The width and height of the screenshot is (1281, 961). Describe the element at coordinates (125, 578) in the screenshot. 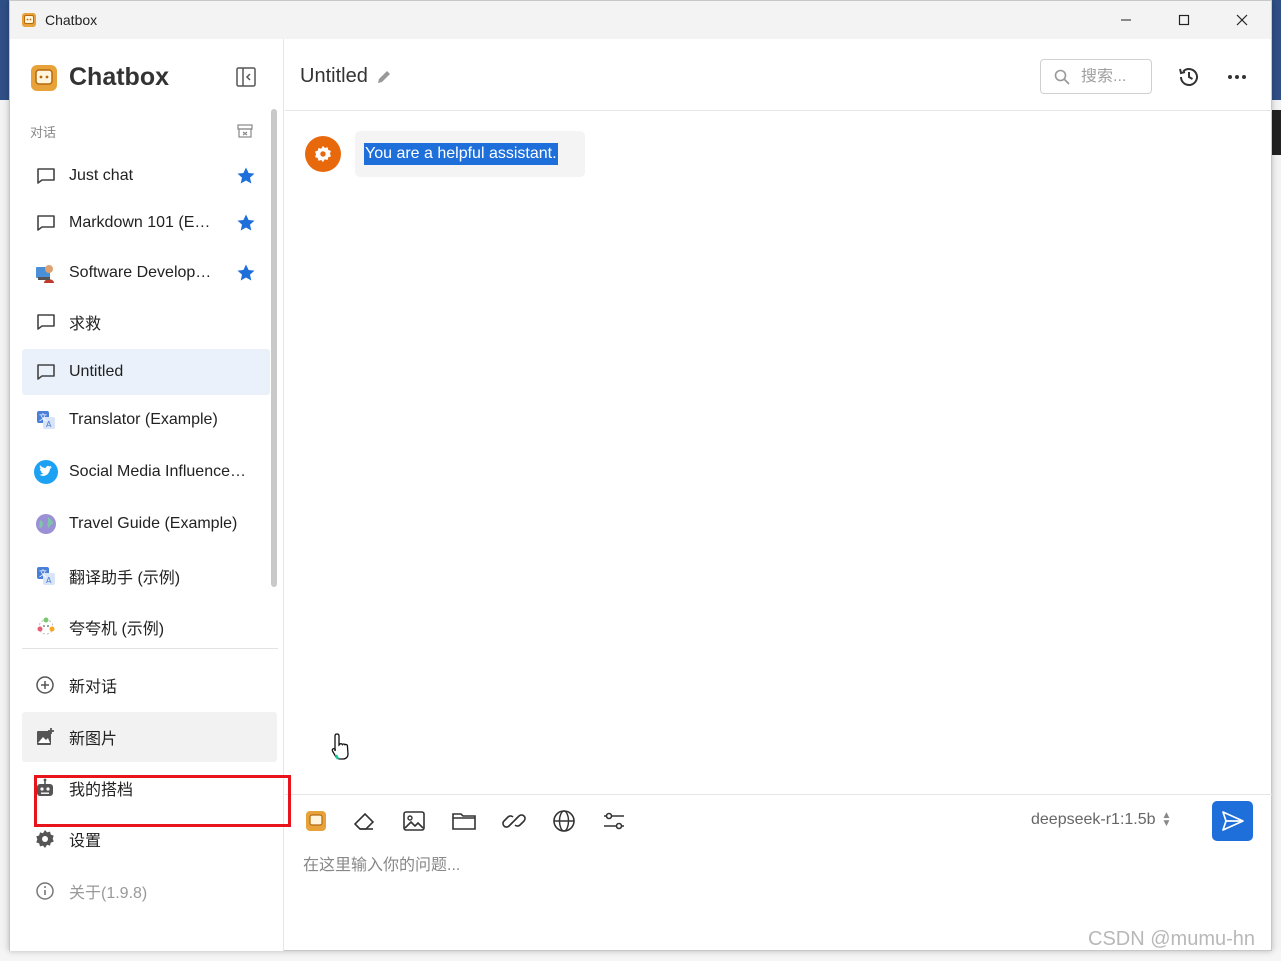

I see `conversation-label: 翻译助手 (示例)` at that location.